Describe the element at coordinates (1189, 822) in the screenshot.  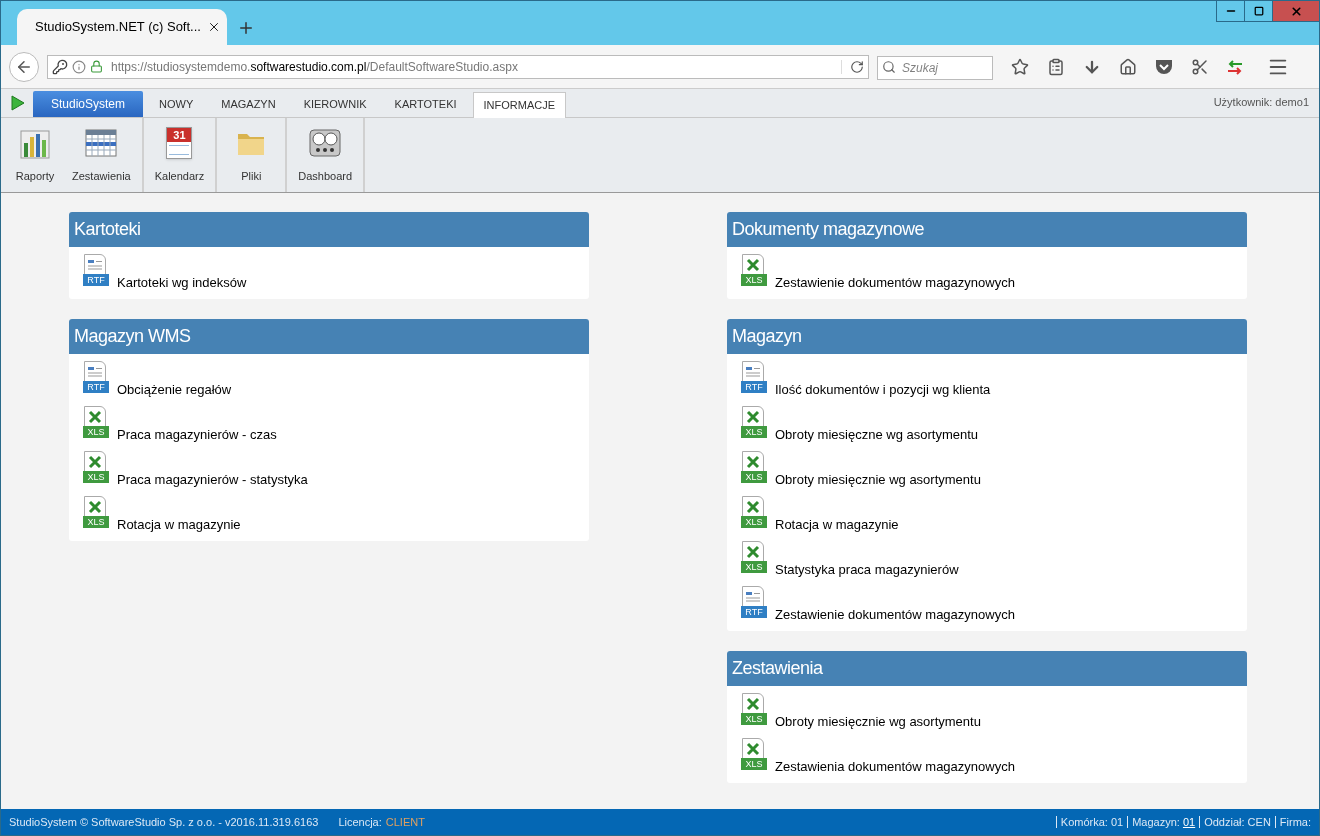
I see `warehouse-link: 01` at that location.